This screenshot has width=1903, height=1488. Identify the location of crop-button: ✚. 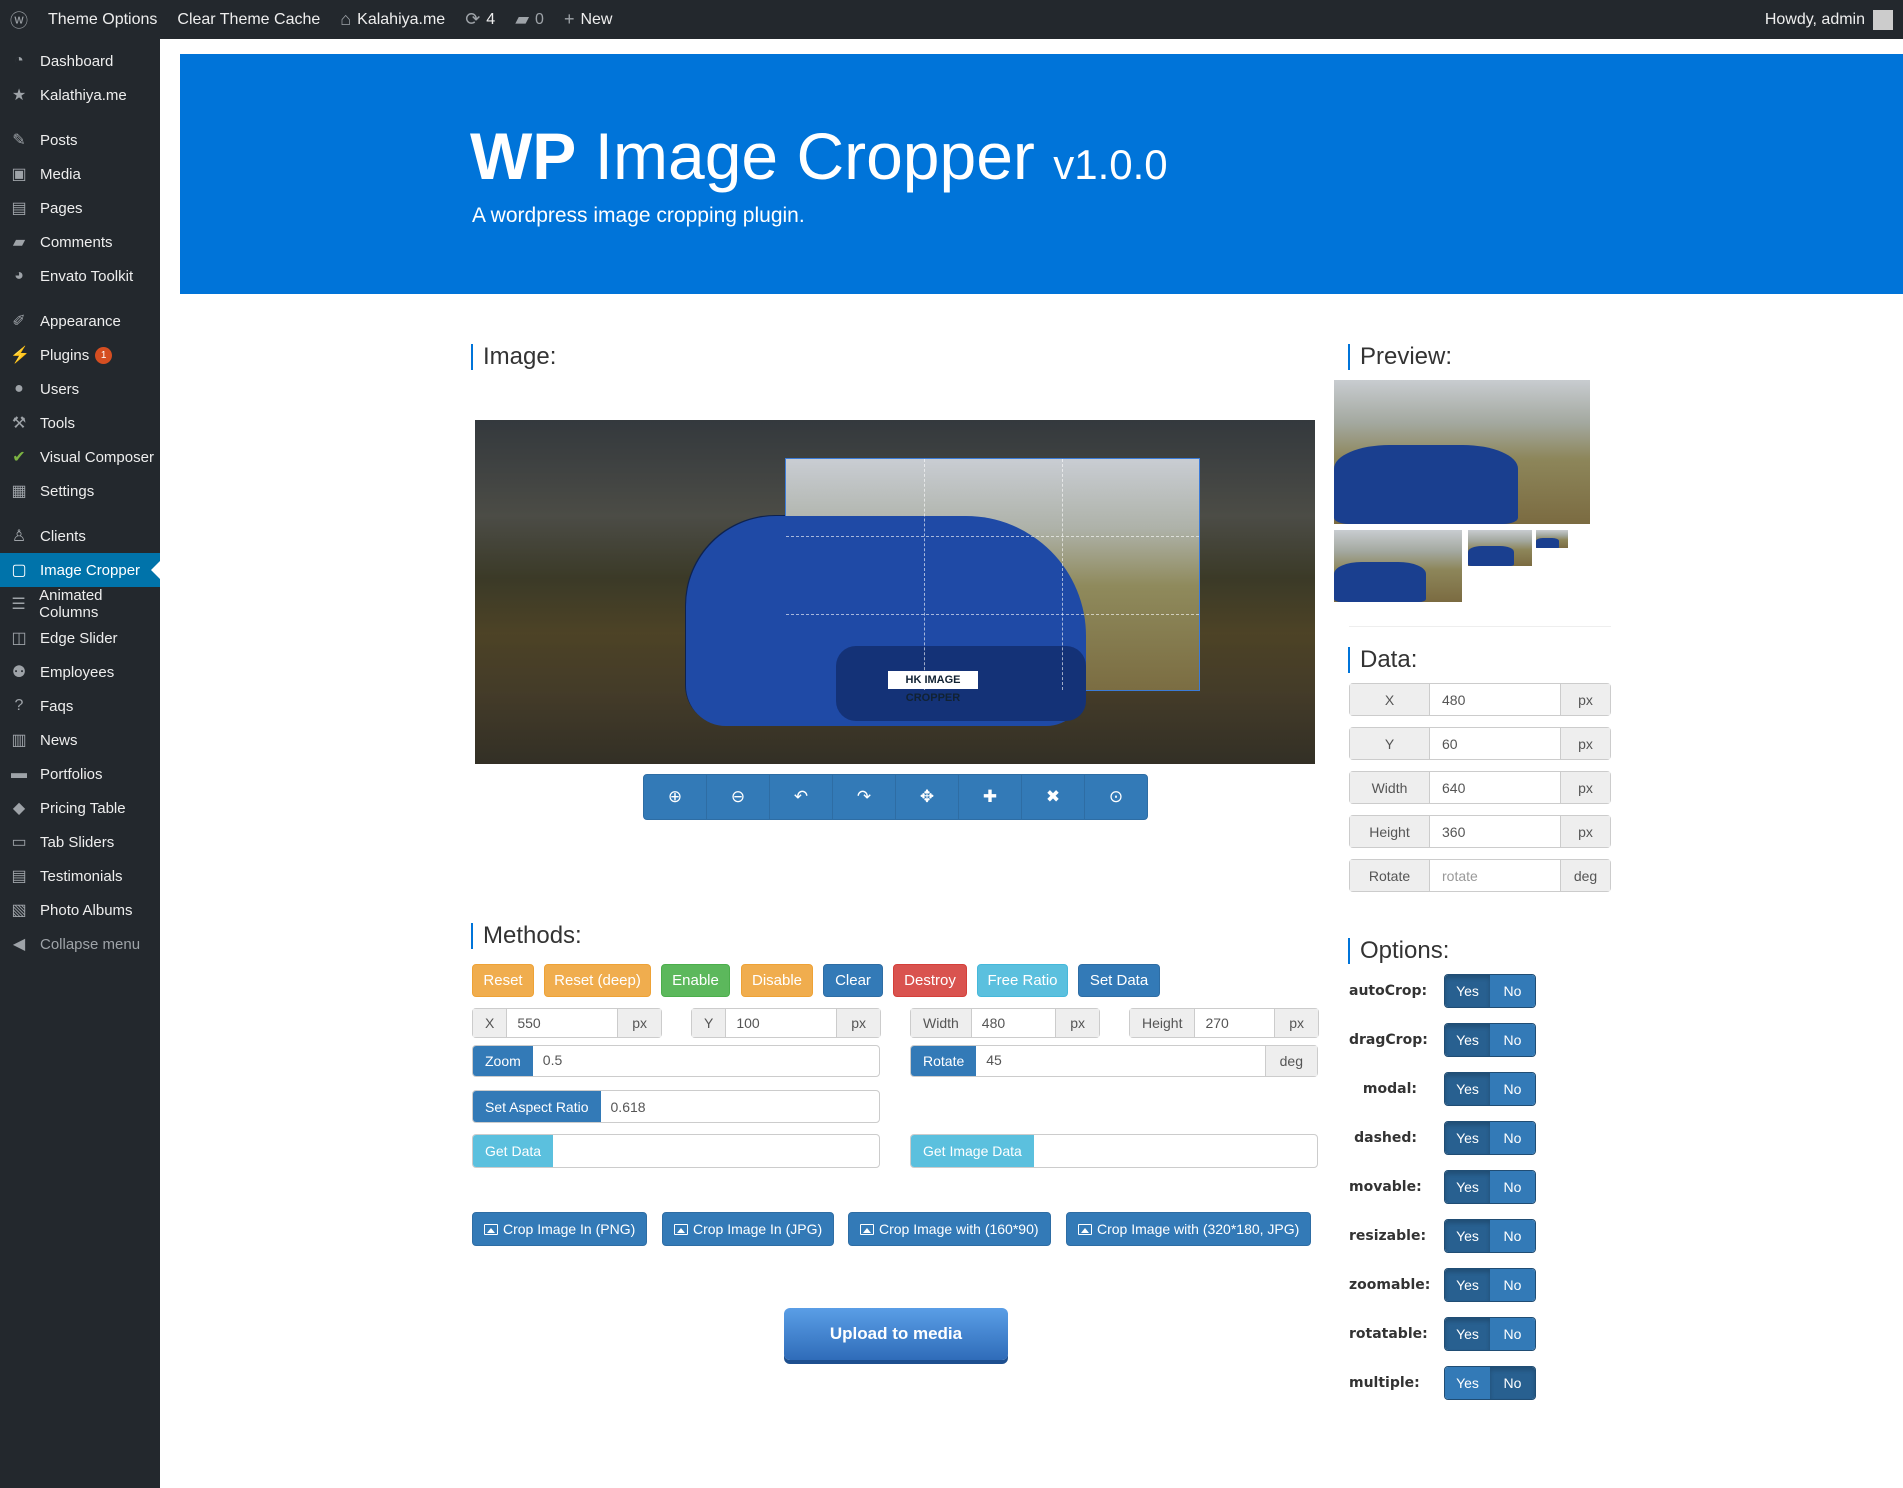
(990, 797).